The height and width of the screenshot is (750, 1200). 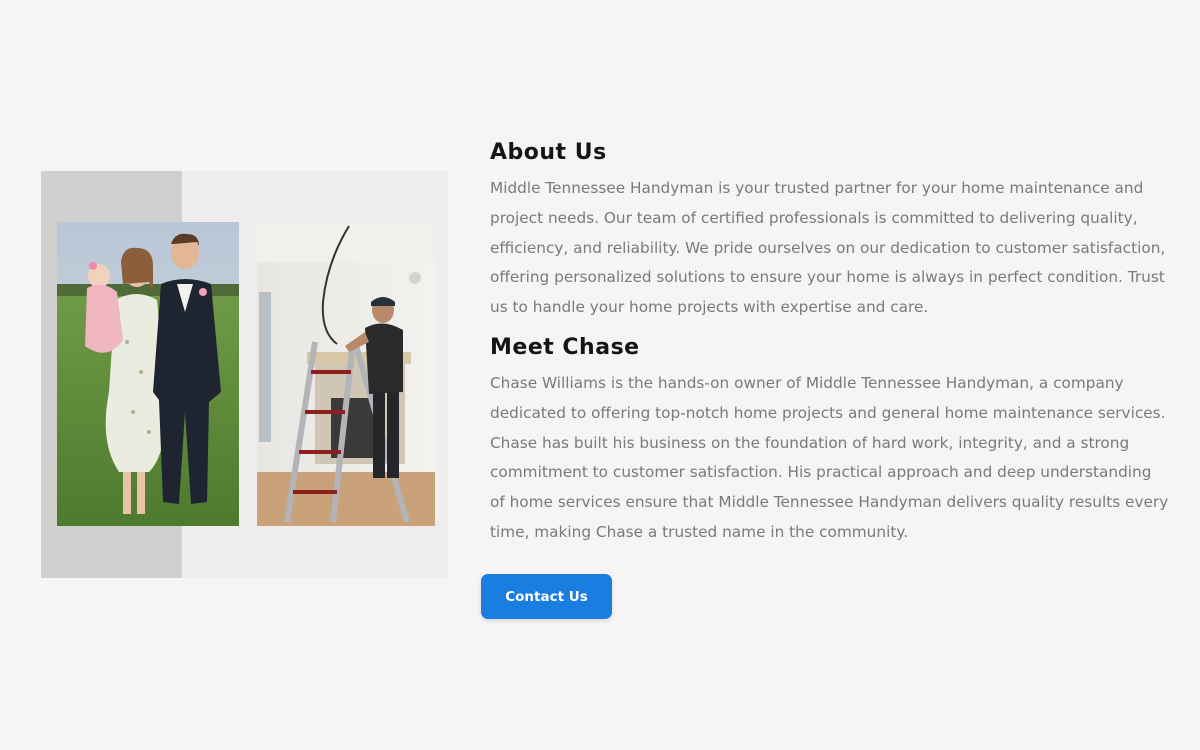 I want to click on handyman-at-work-photo, so click(x=346, y=374).